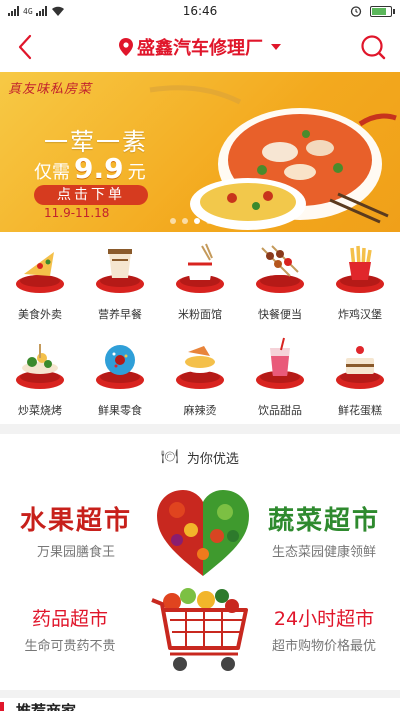 The height and width of the screenshot is (711, 400). I want to click on category-item: 美食外卖, so click(40, 280).